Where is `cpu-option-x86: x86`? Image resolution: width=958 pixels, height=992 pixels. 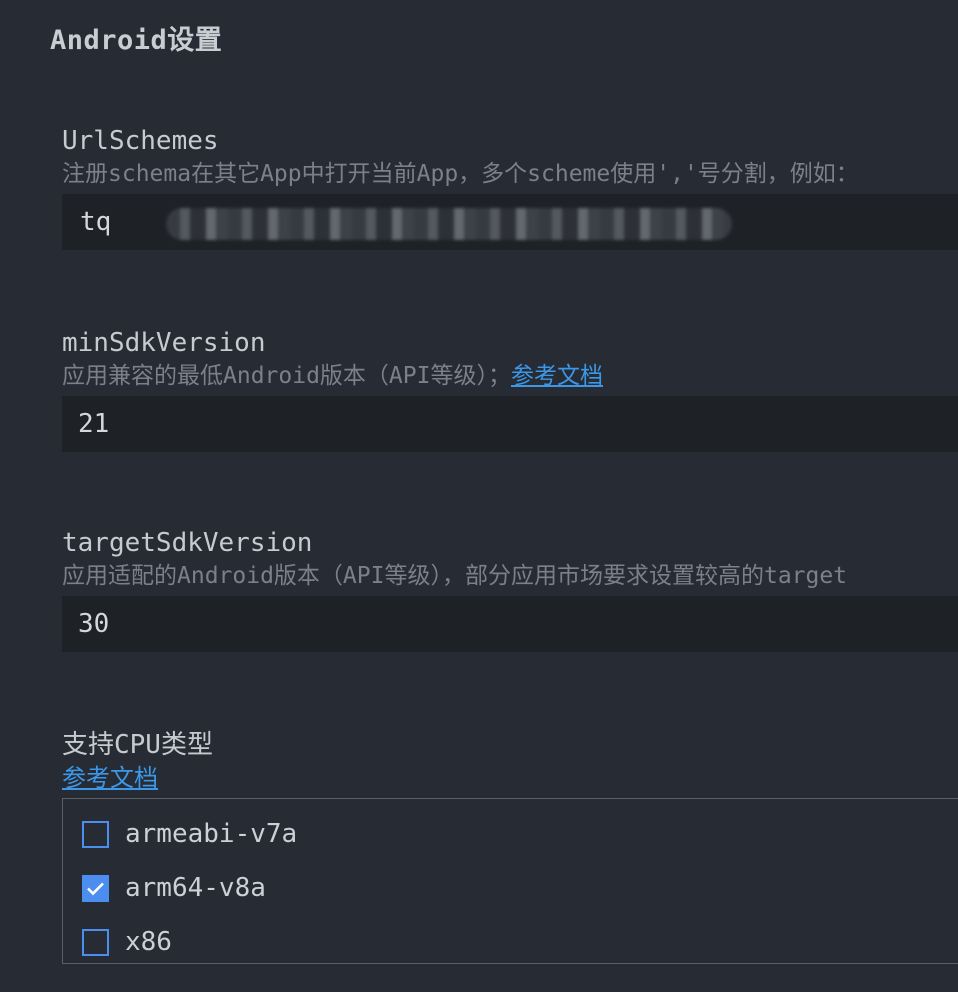
cpu-option-x86: x86 is located at coordinates (520, 942).